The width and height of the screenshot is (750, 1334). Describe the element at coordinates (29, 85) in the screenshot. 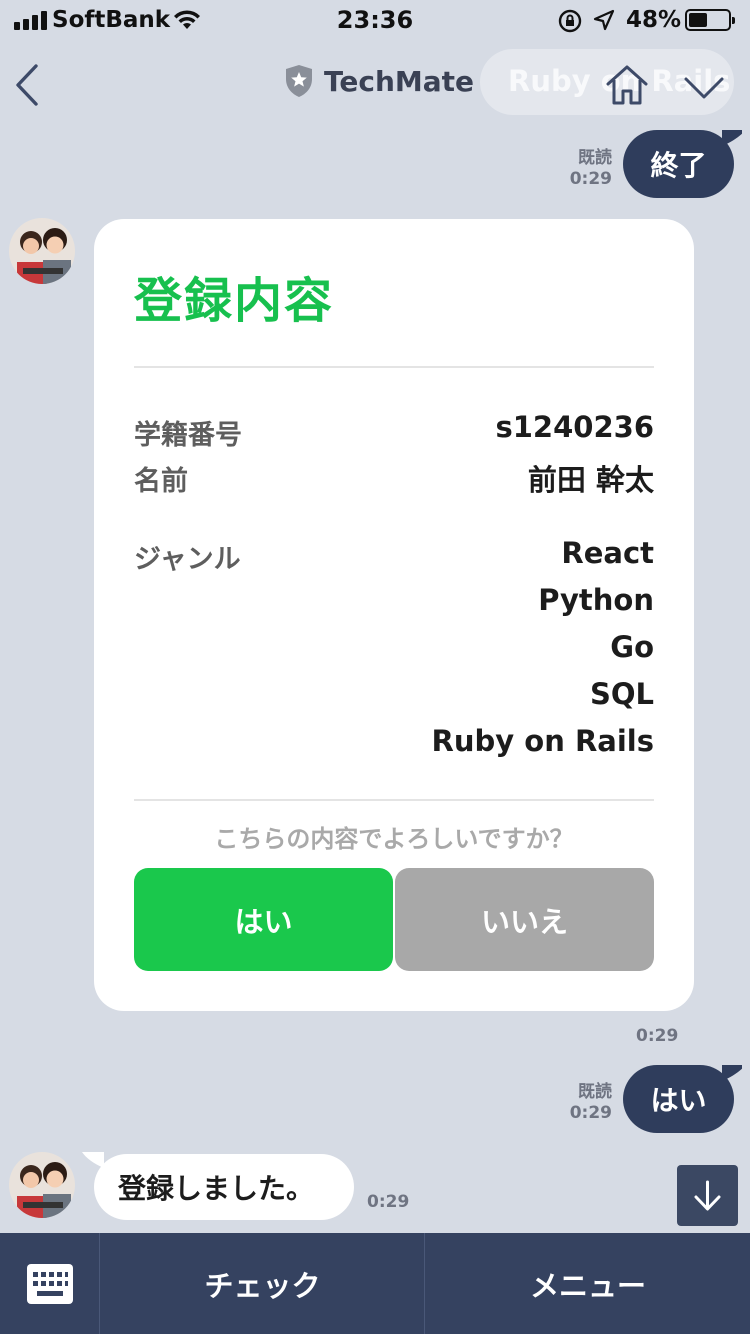

I see `back-chevron-icon` at that location.